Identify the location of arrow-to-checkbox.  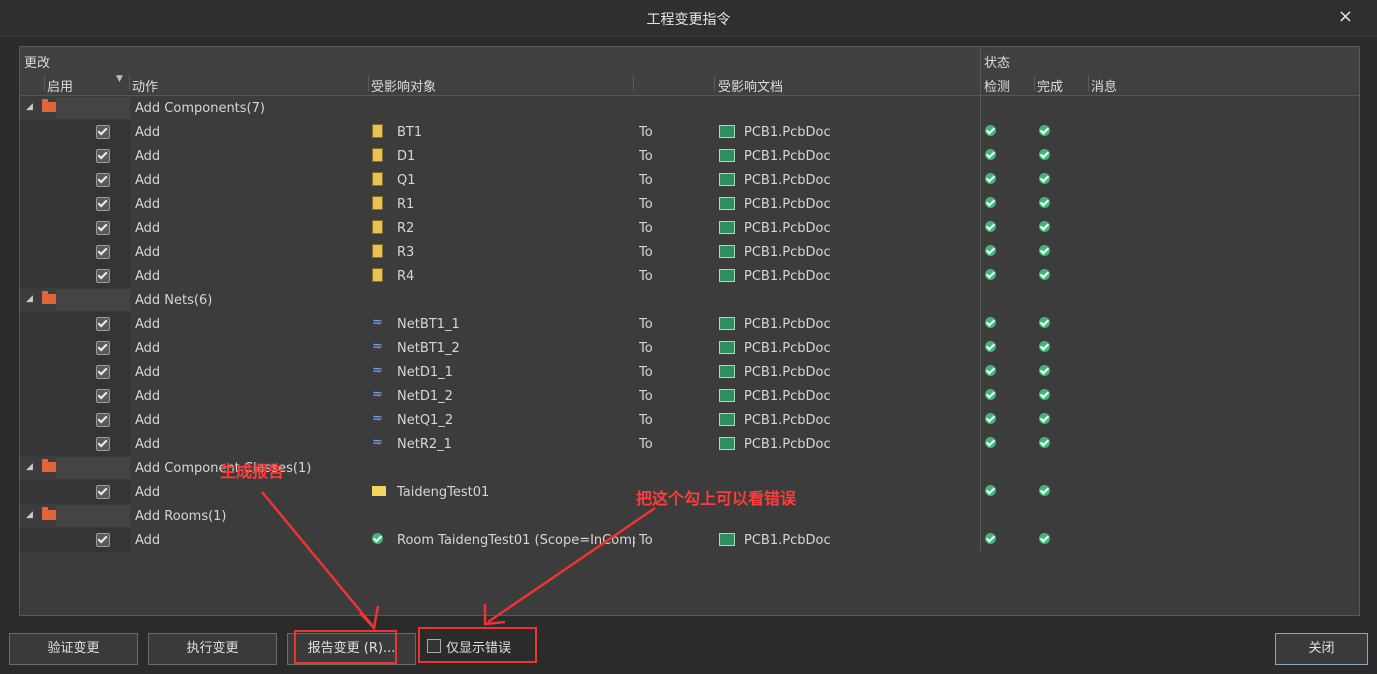
(571, 565).